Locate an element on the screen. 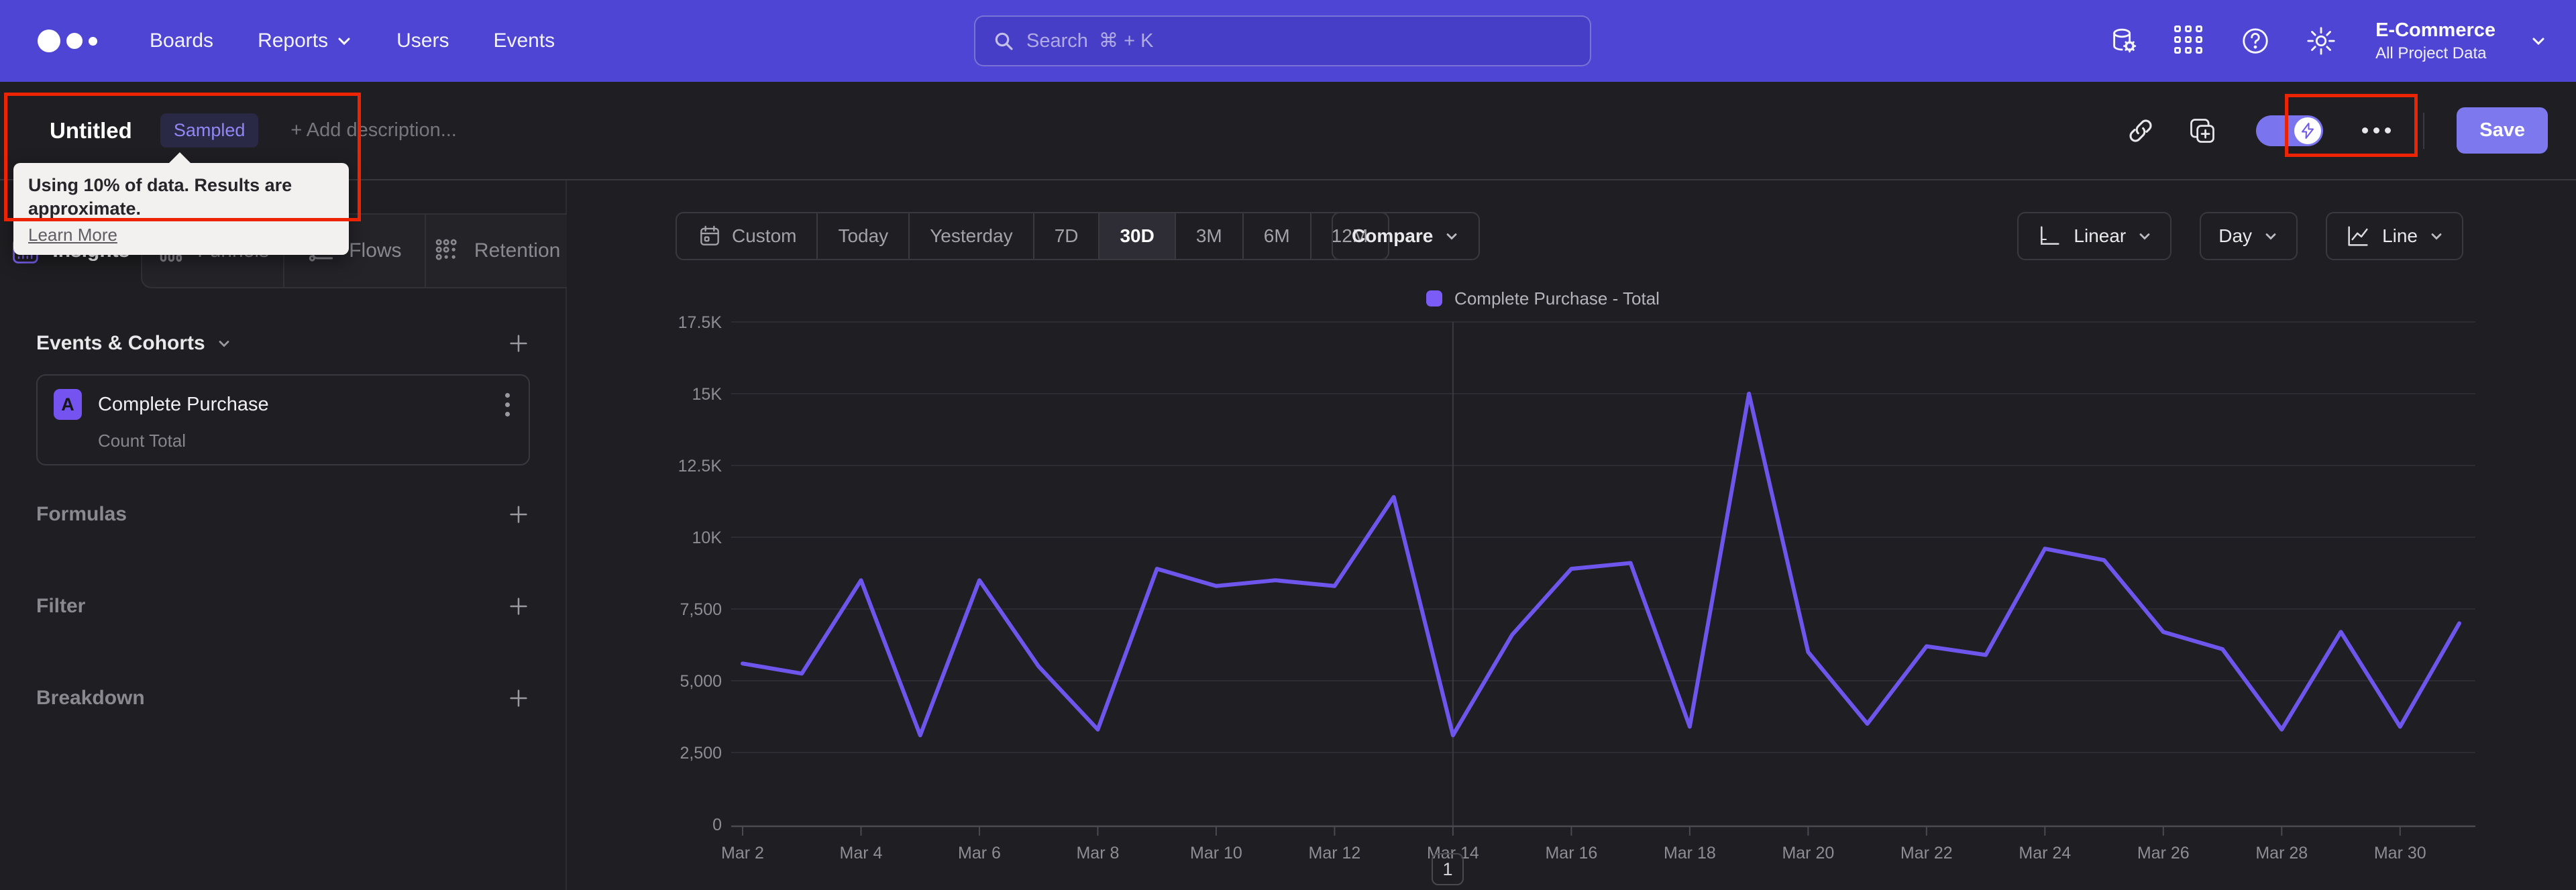 This screenshot has height=890, width=2576. event-series-badge: A is located at coordinates (68, 404).